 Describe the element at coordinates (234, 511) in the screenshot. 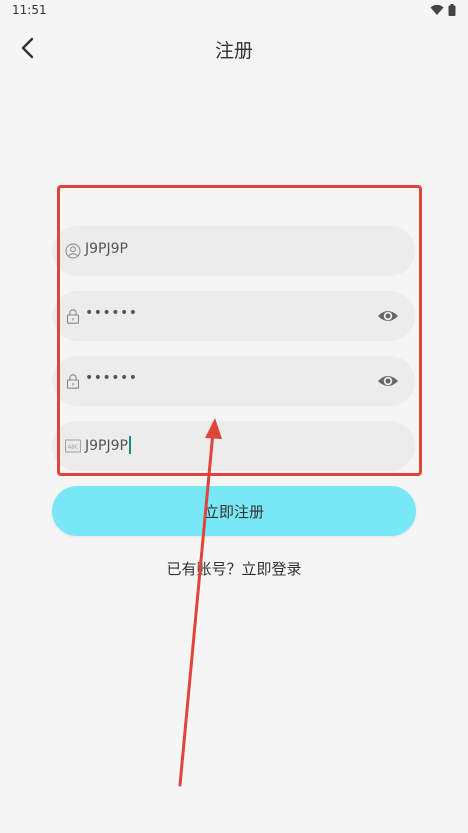

I see `register-button: 立即注册` at that location.